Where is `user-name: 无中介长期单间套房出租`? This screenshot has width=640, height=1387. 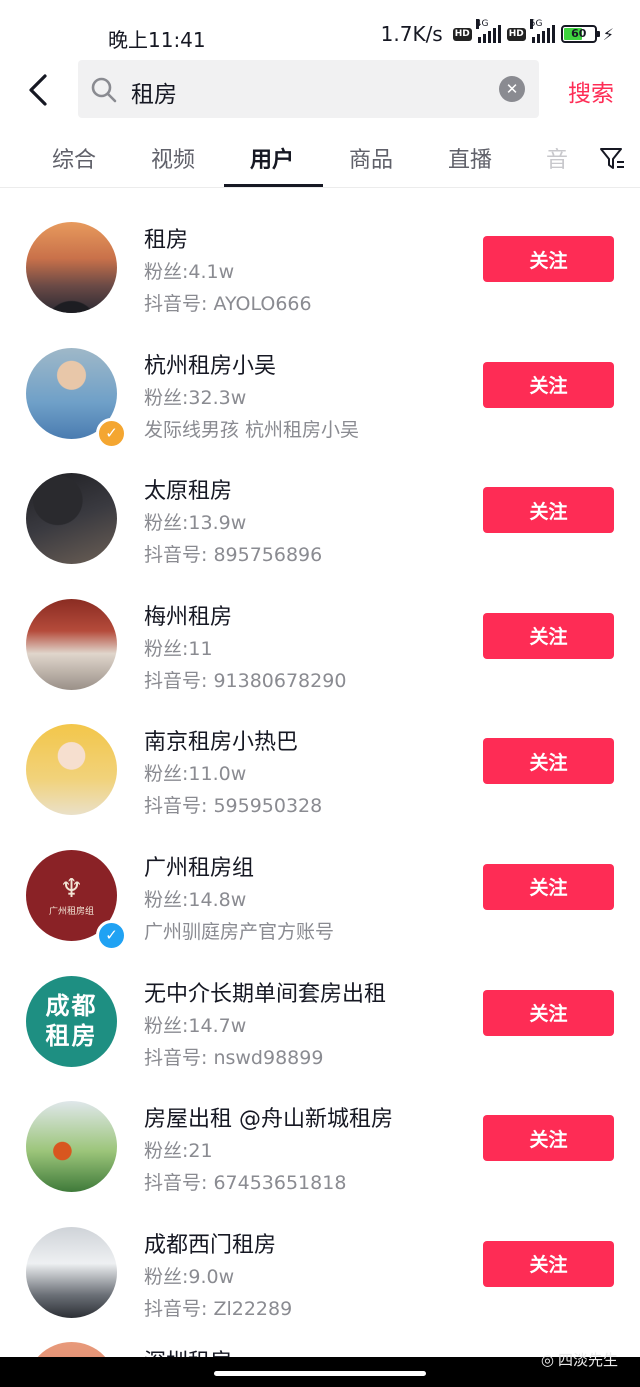 user-name: 无中介长期单间套房出租 is located at coordinates (265, 994).